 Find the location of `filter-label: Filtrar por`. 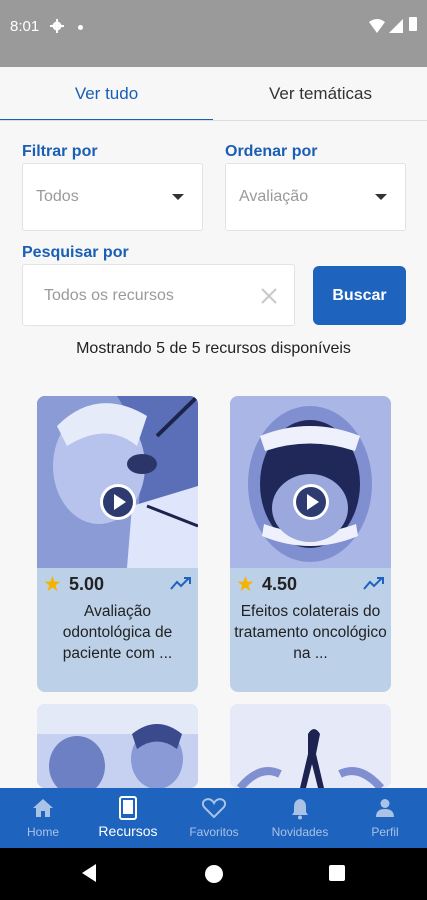

filter-label: Filtrar por is located at coordinates (60, 151).